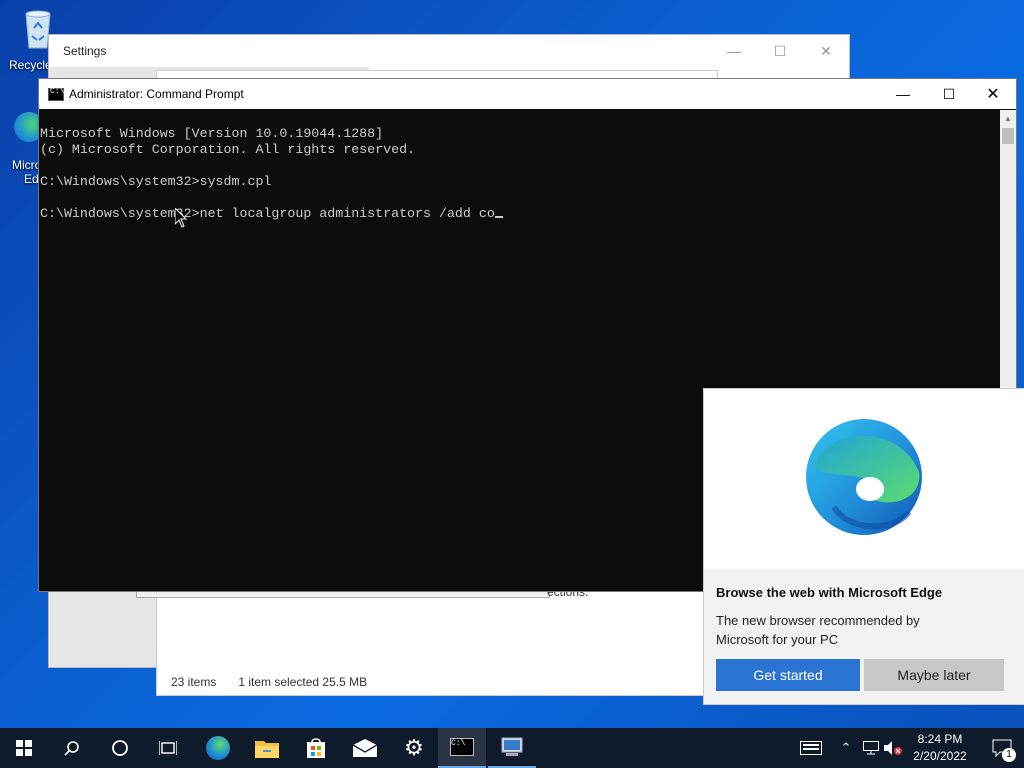 This screenshot has width=1024, height=768. What do you see at coordinates (498, 217) in the screenshot?
I see `text-cursor` at bounding box center [498, 217].